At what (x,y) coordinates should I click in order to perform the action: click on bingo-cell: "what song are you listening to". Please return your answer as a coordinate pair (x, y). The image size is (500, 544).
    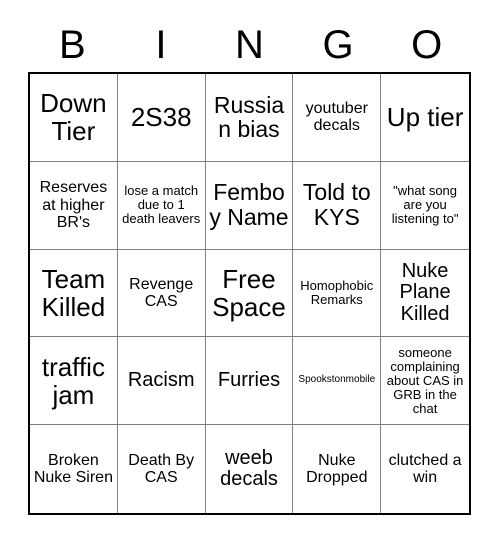
    Looking at the image, I should click on (425, 205).